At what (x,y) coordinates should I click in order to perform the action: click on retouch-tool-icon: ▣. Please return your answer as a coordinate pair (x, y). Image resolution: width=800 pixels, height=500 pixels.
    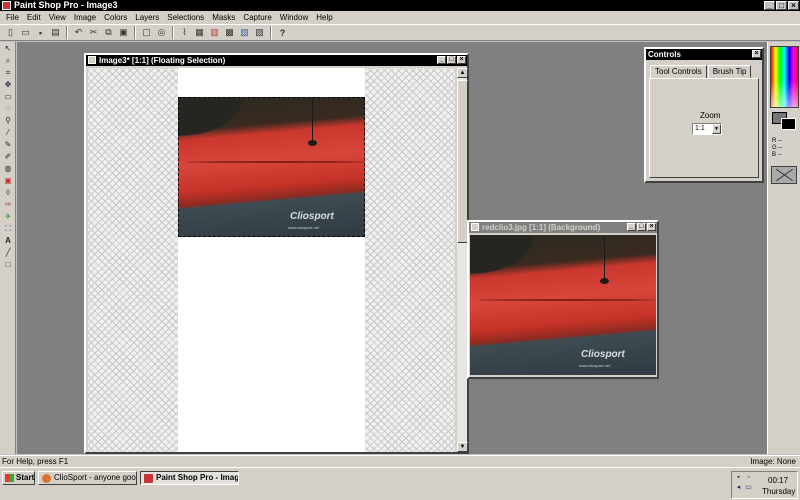
    Looking at the image, I should click on (8, 180).